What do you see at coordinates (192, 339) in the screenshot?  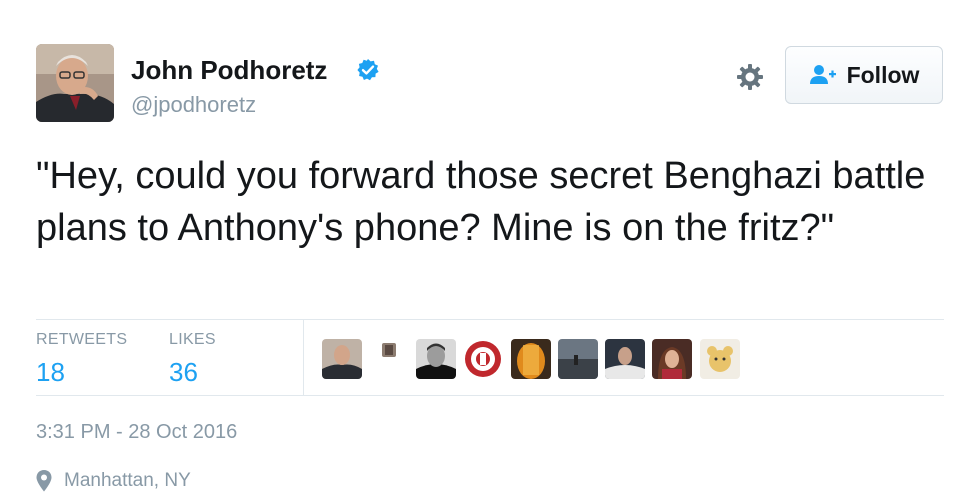 I see `likes-label: LIKES` at bounding box center [192, 339].